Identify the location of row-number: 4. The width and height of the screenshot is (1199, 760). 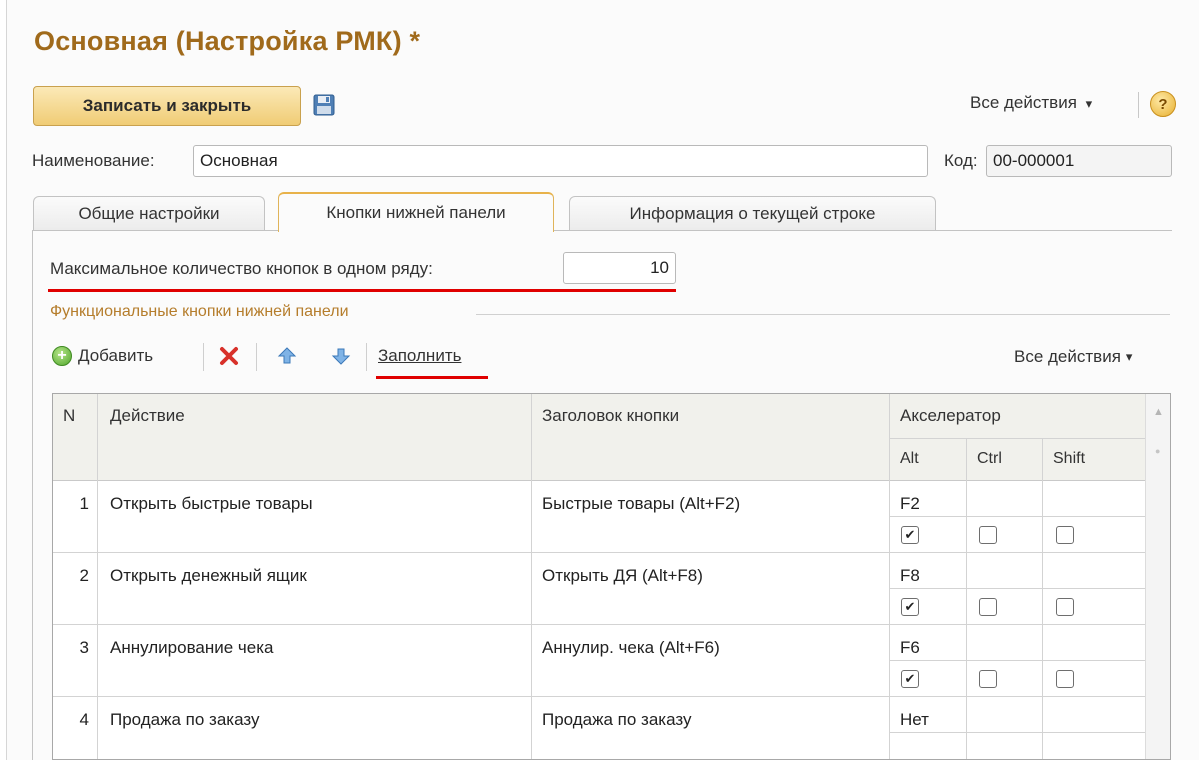
(84, 719).